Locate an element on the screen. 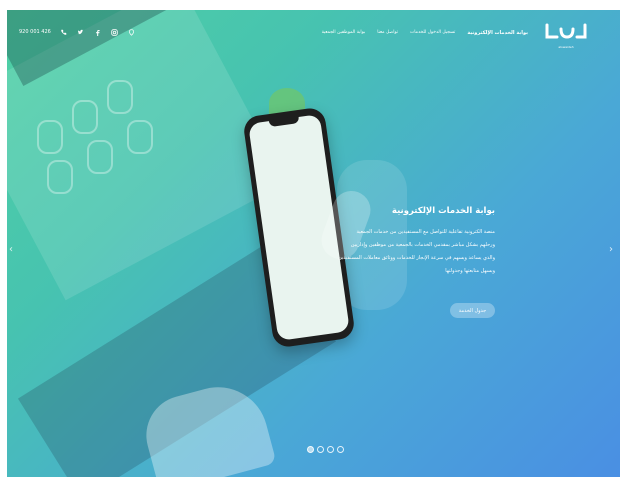  nav-link-staff-portal: بوابة الموظفين الجمعية is located at coordinates (344, 33).